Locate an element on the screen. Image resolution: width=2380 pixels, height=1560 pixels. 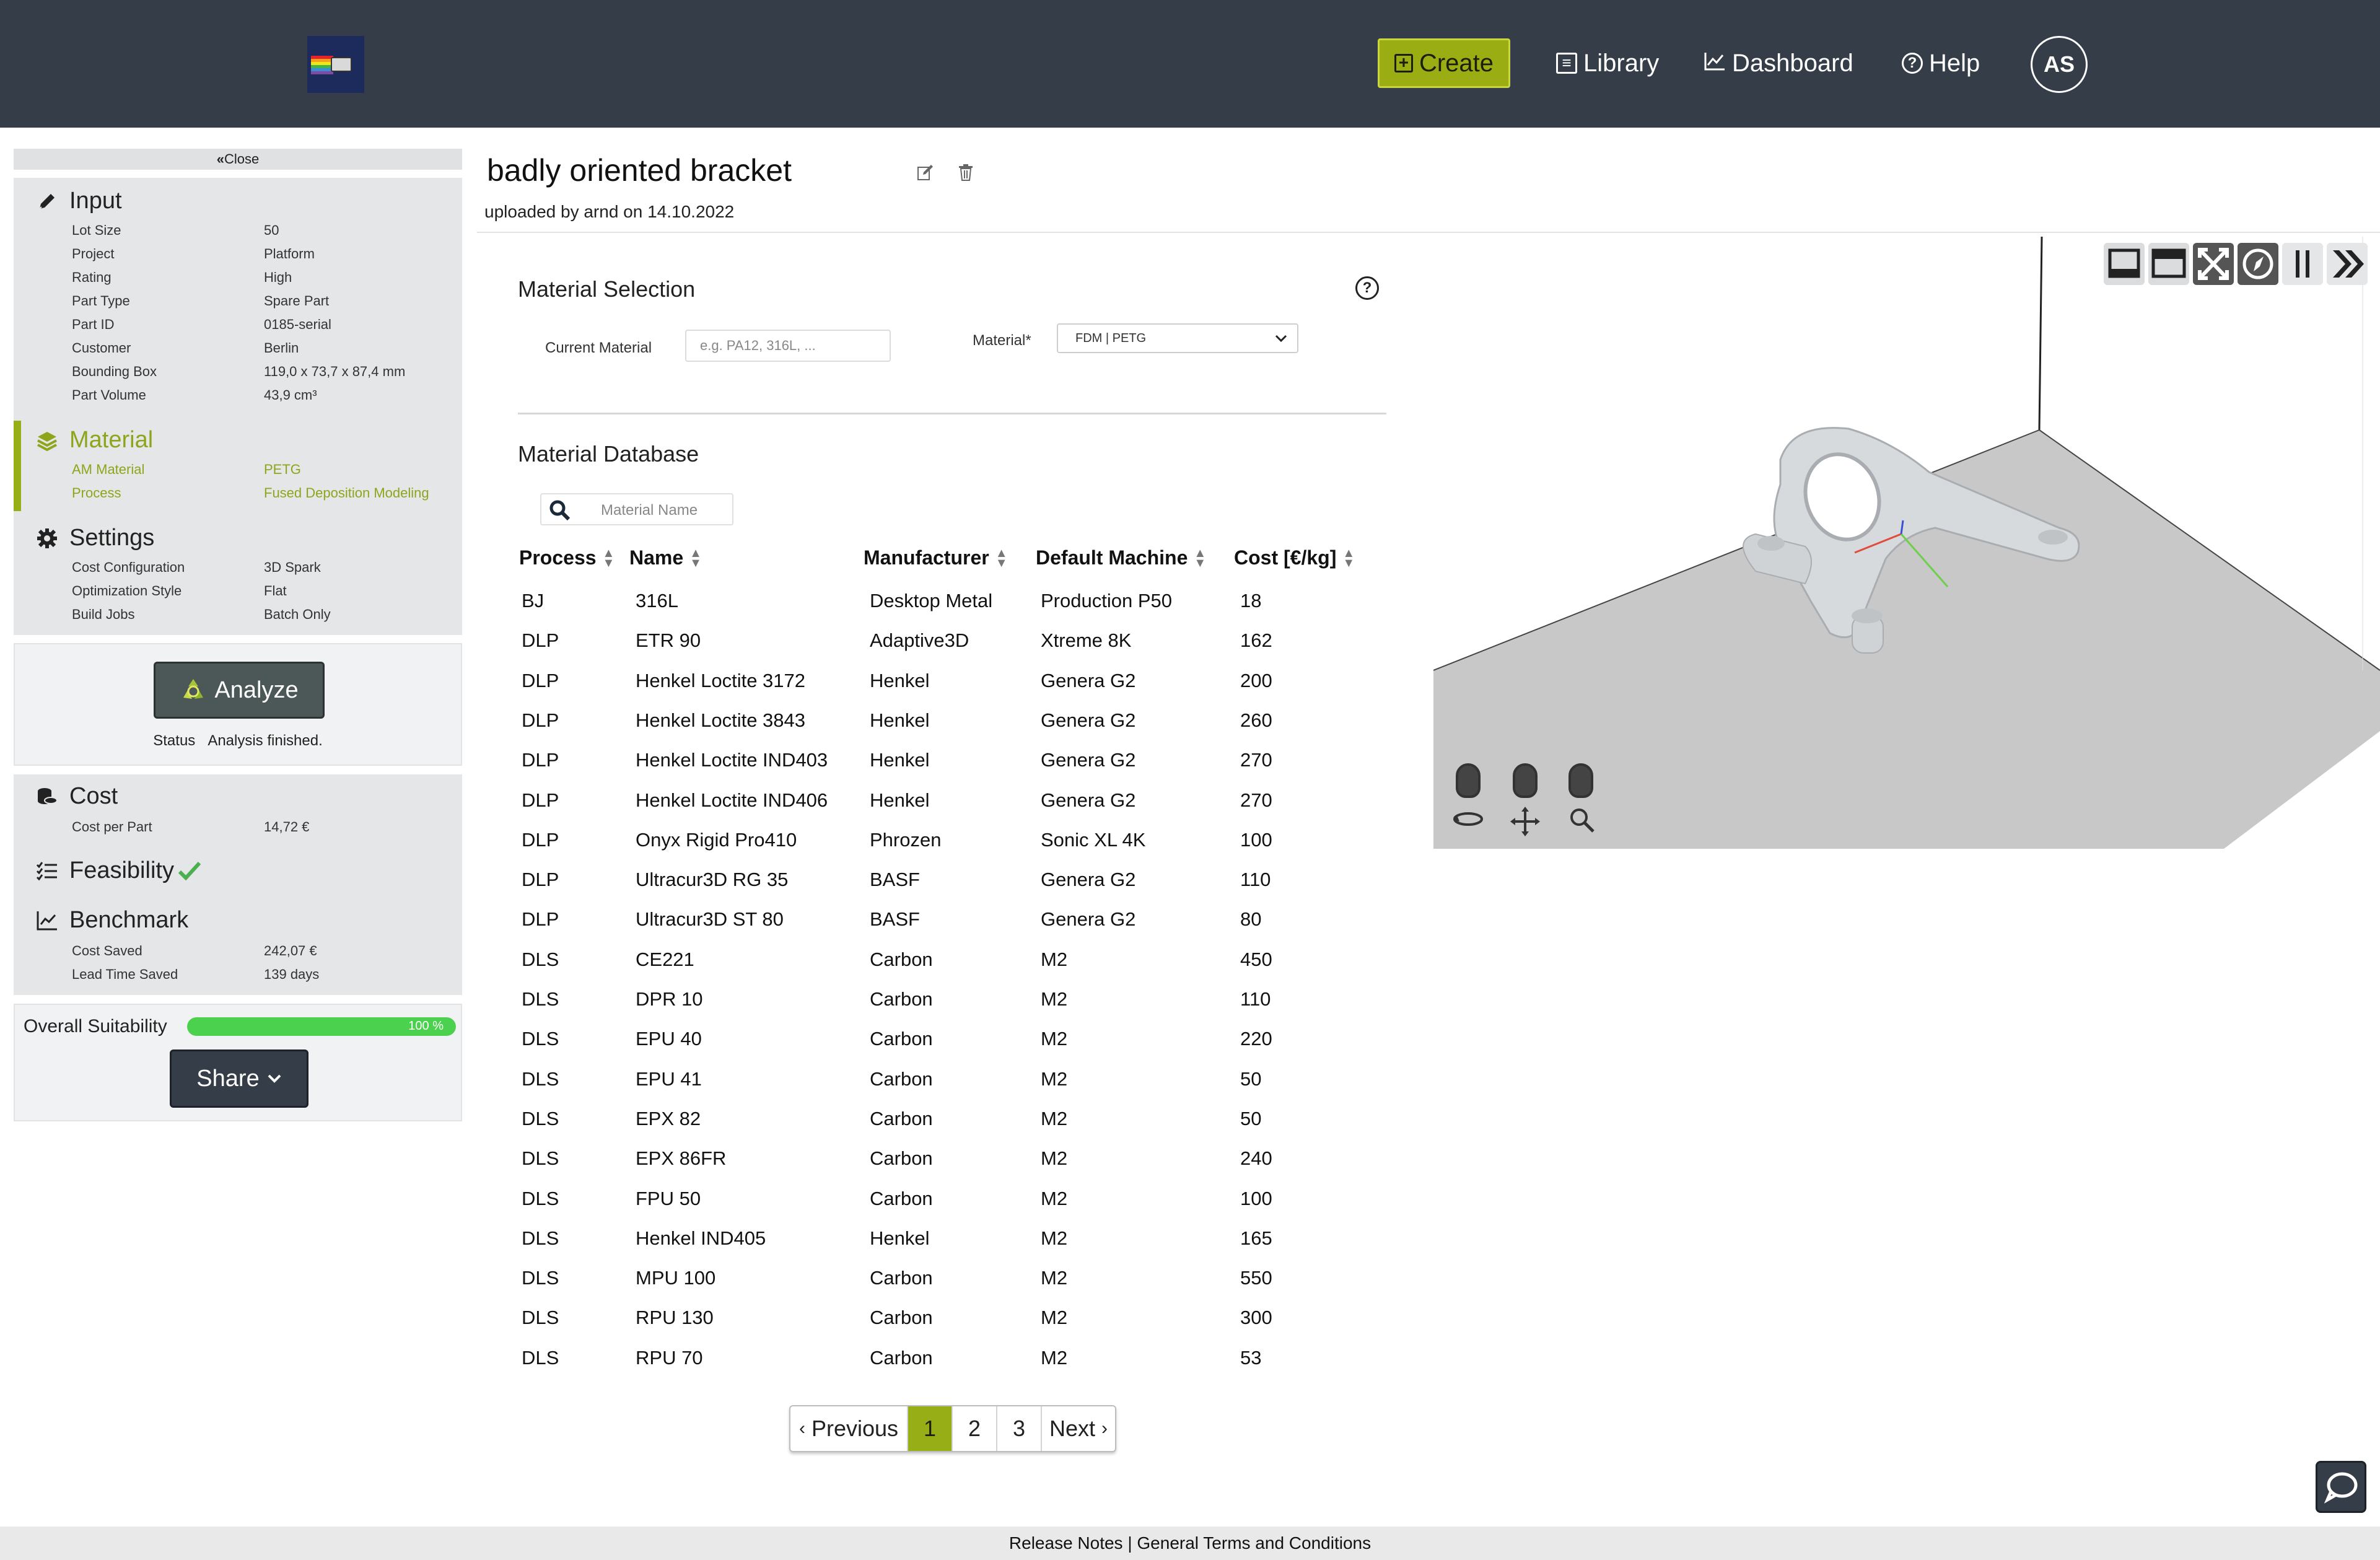
bounding-box-key: Bounding Box is located at coordinates (114, 372).